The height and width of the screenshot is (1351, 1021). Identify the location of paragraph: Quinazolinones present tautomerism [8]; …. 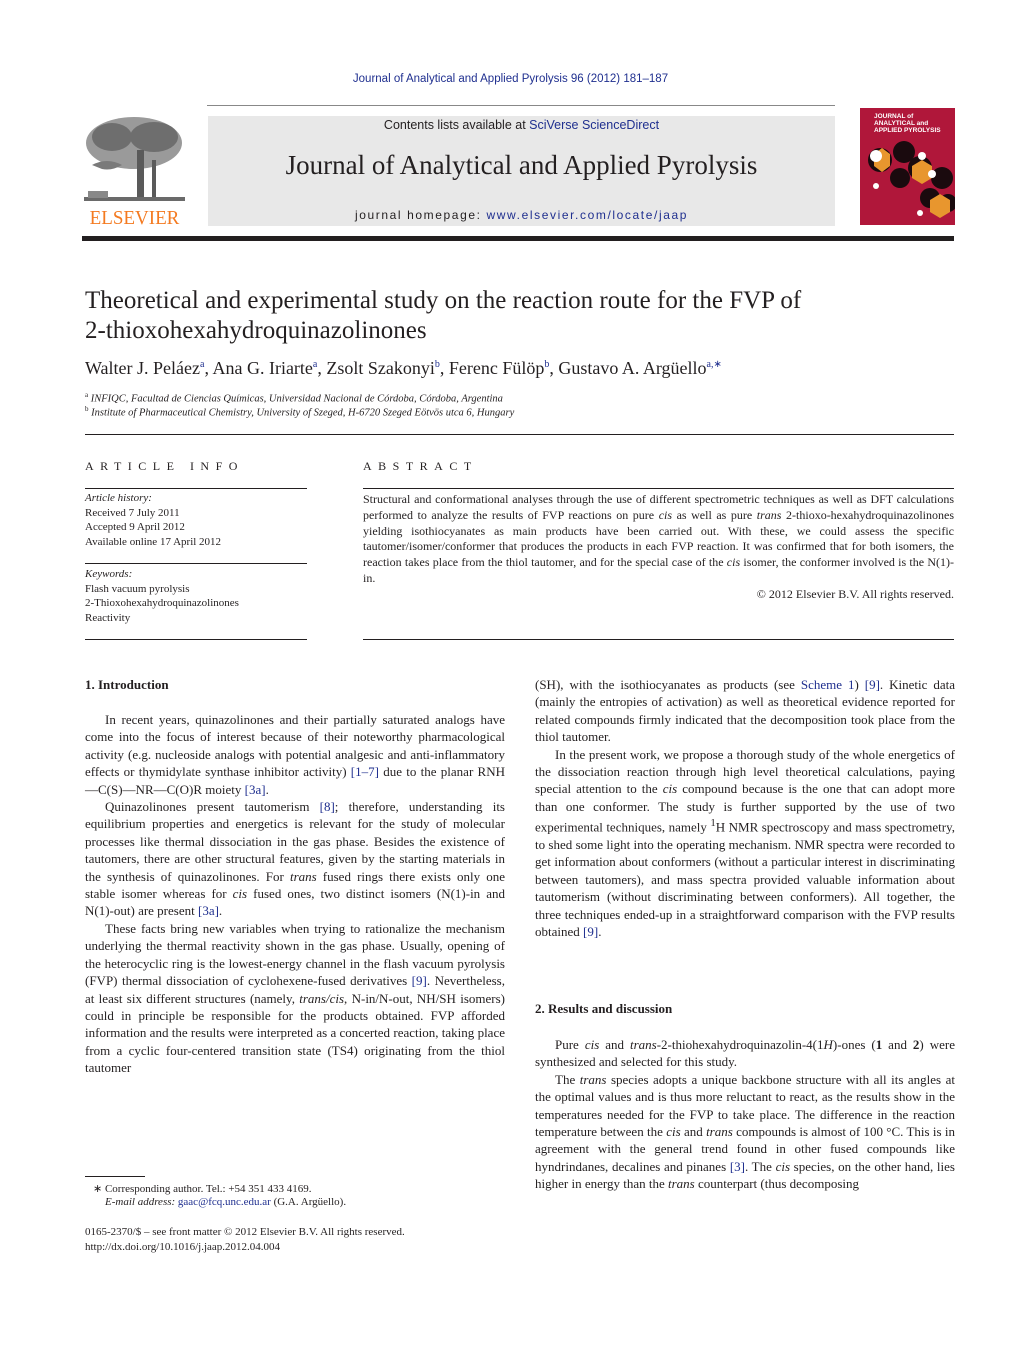
(295, 859).